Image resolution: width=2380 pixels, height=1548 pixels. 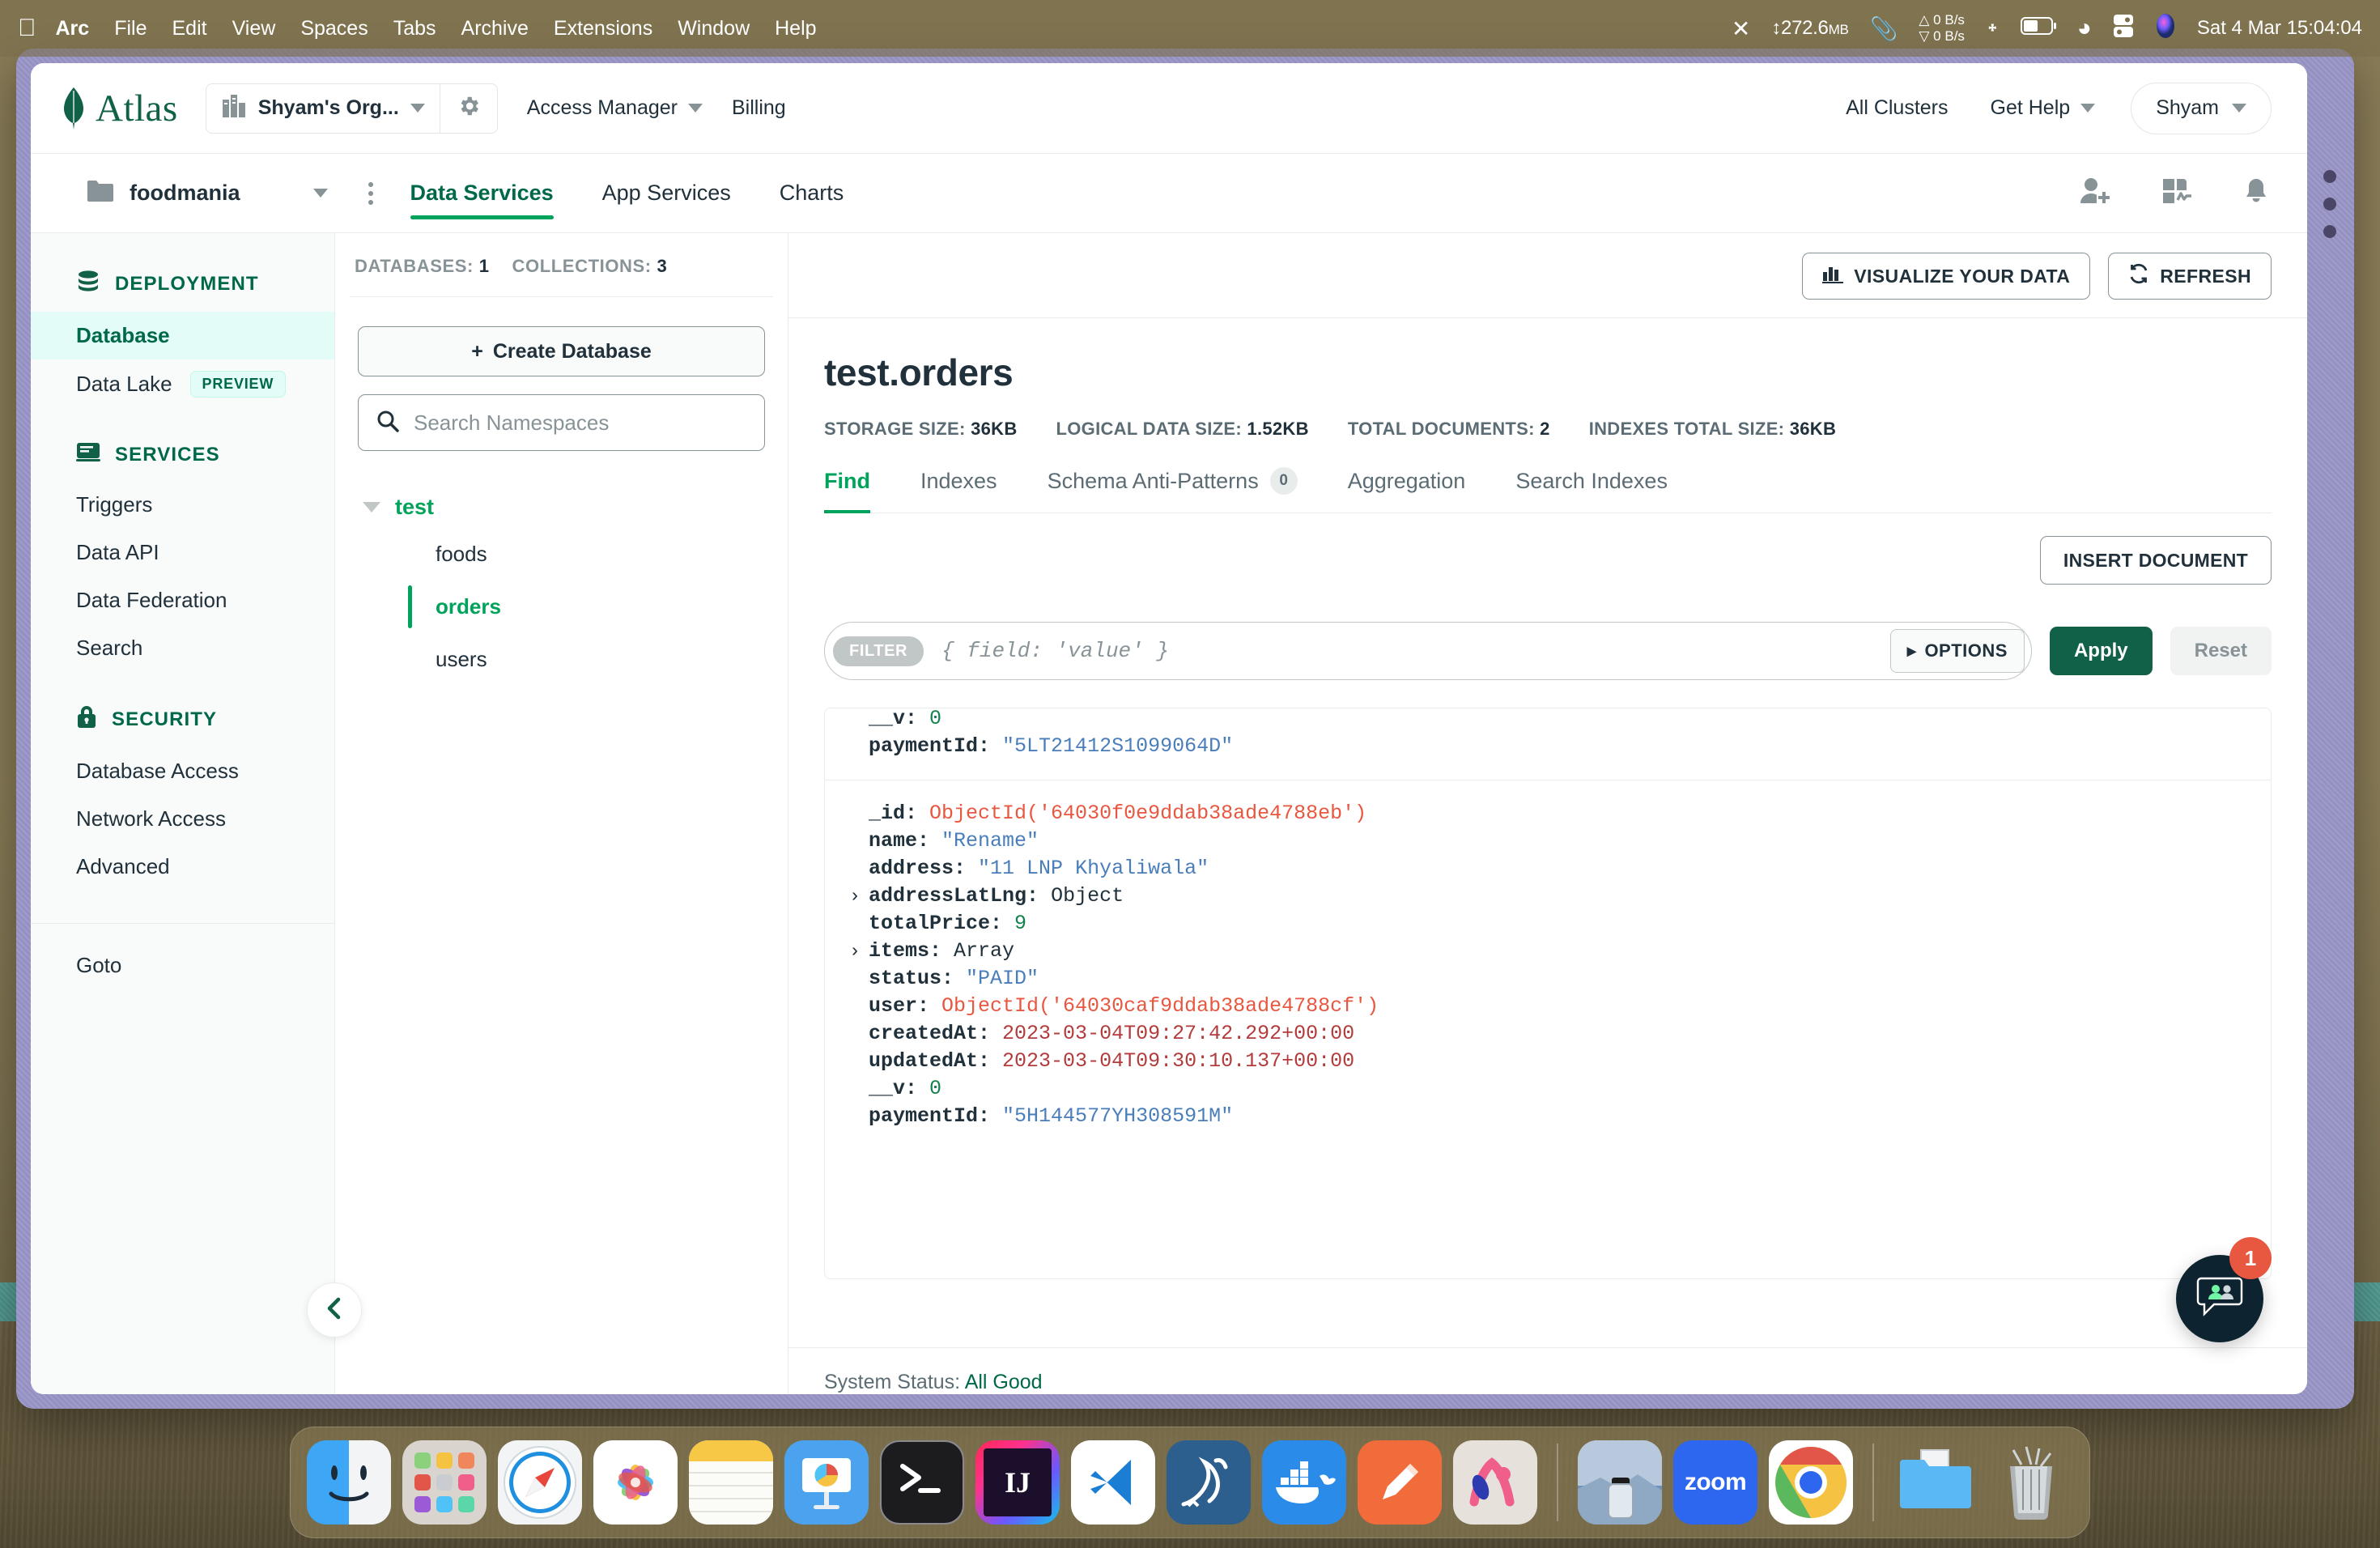 What do you see at coordinates (349, 1482) in the screenshot?
I see `dock-item-finder` at bounding box center [349, 1482].